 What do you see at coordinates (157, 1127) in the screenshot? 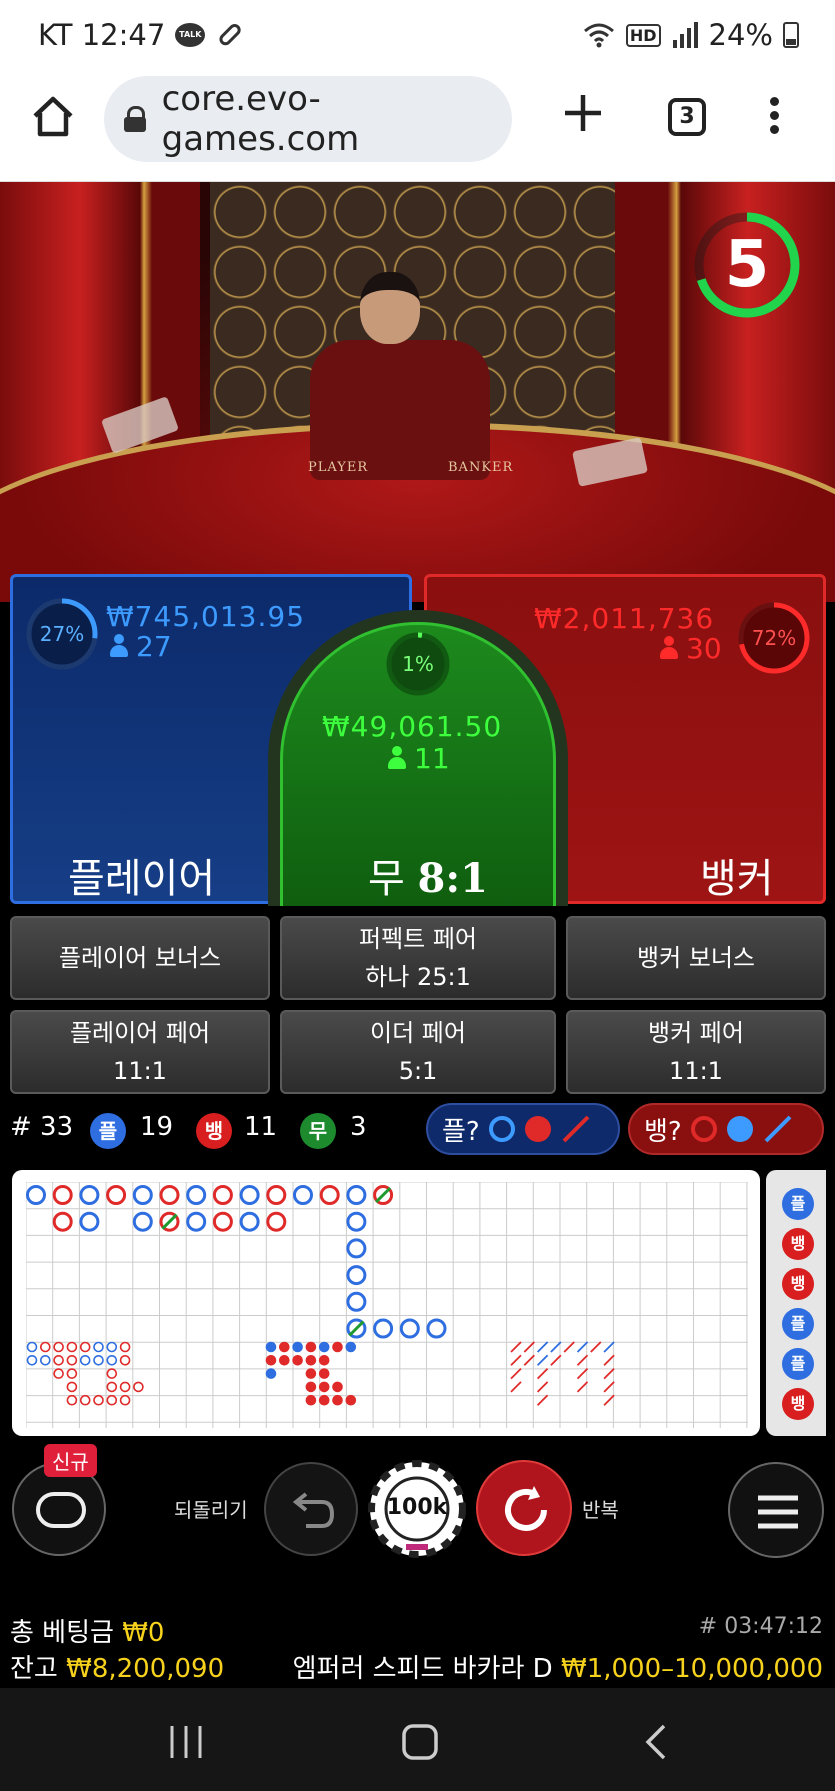
I see `player-wins: 19` at bounding box center [157, 1127].